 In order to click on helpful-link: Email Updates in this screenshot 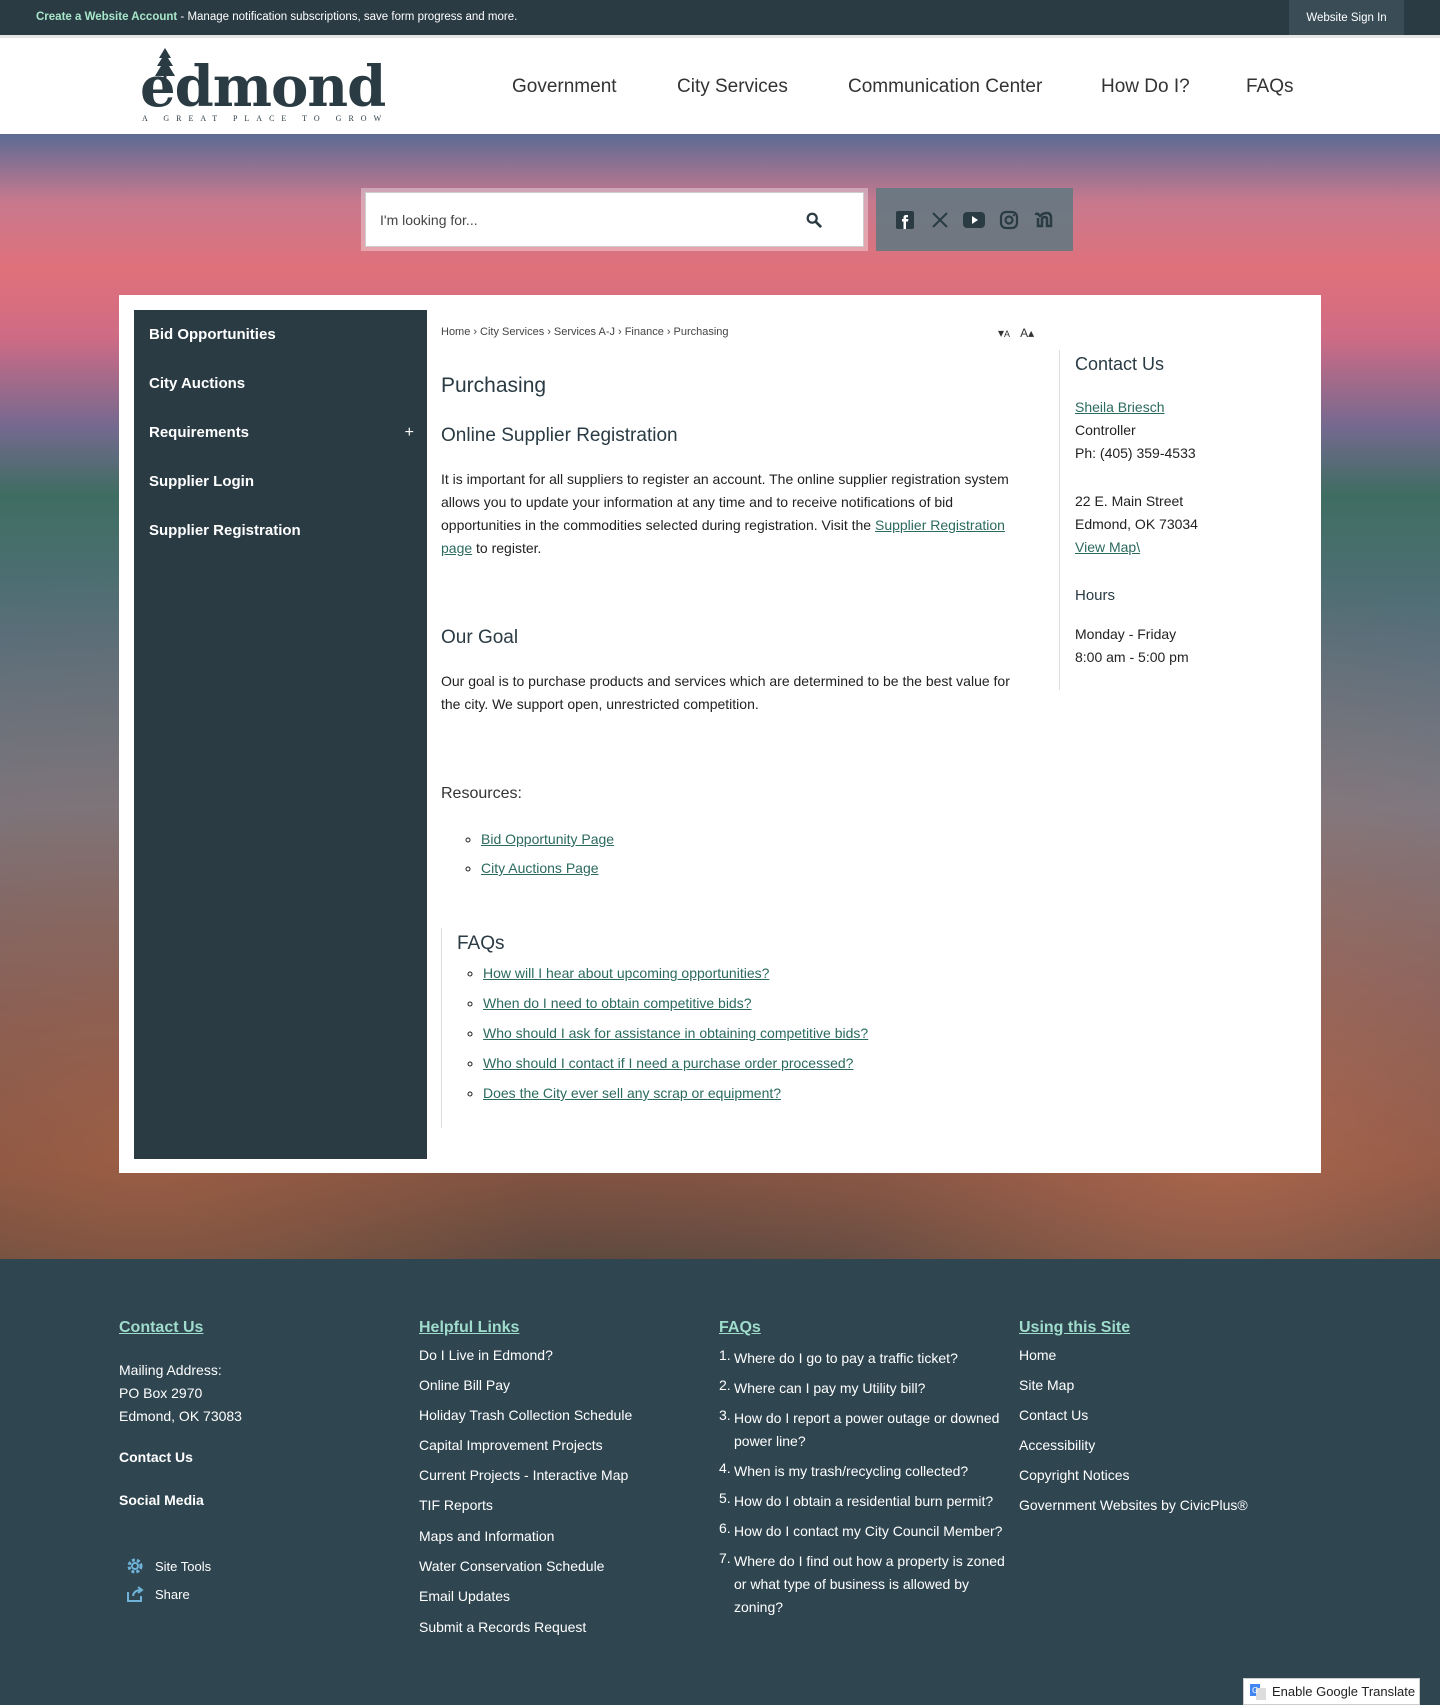, I will do `click(464, 1596)`.